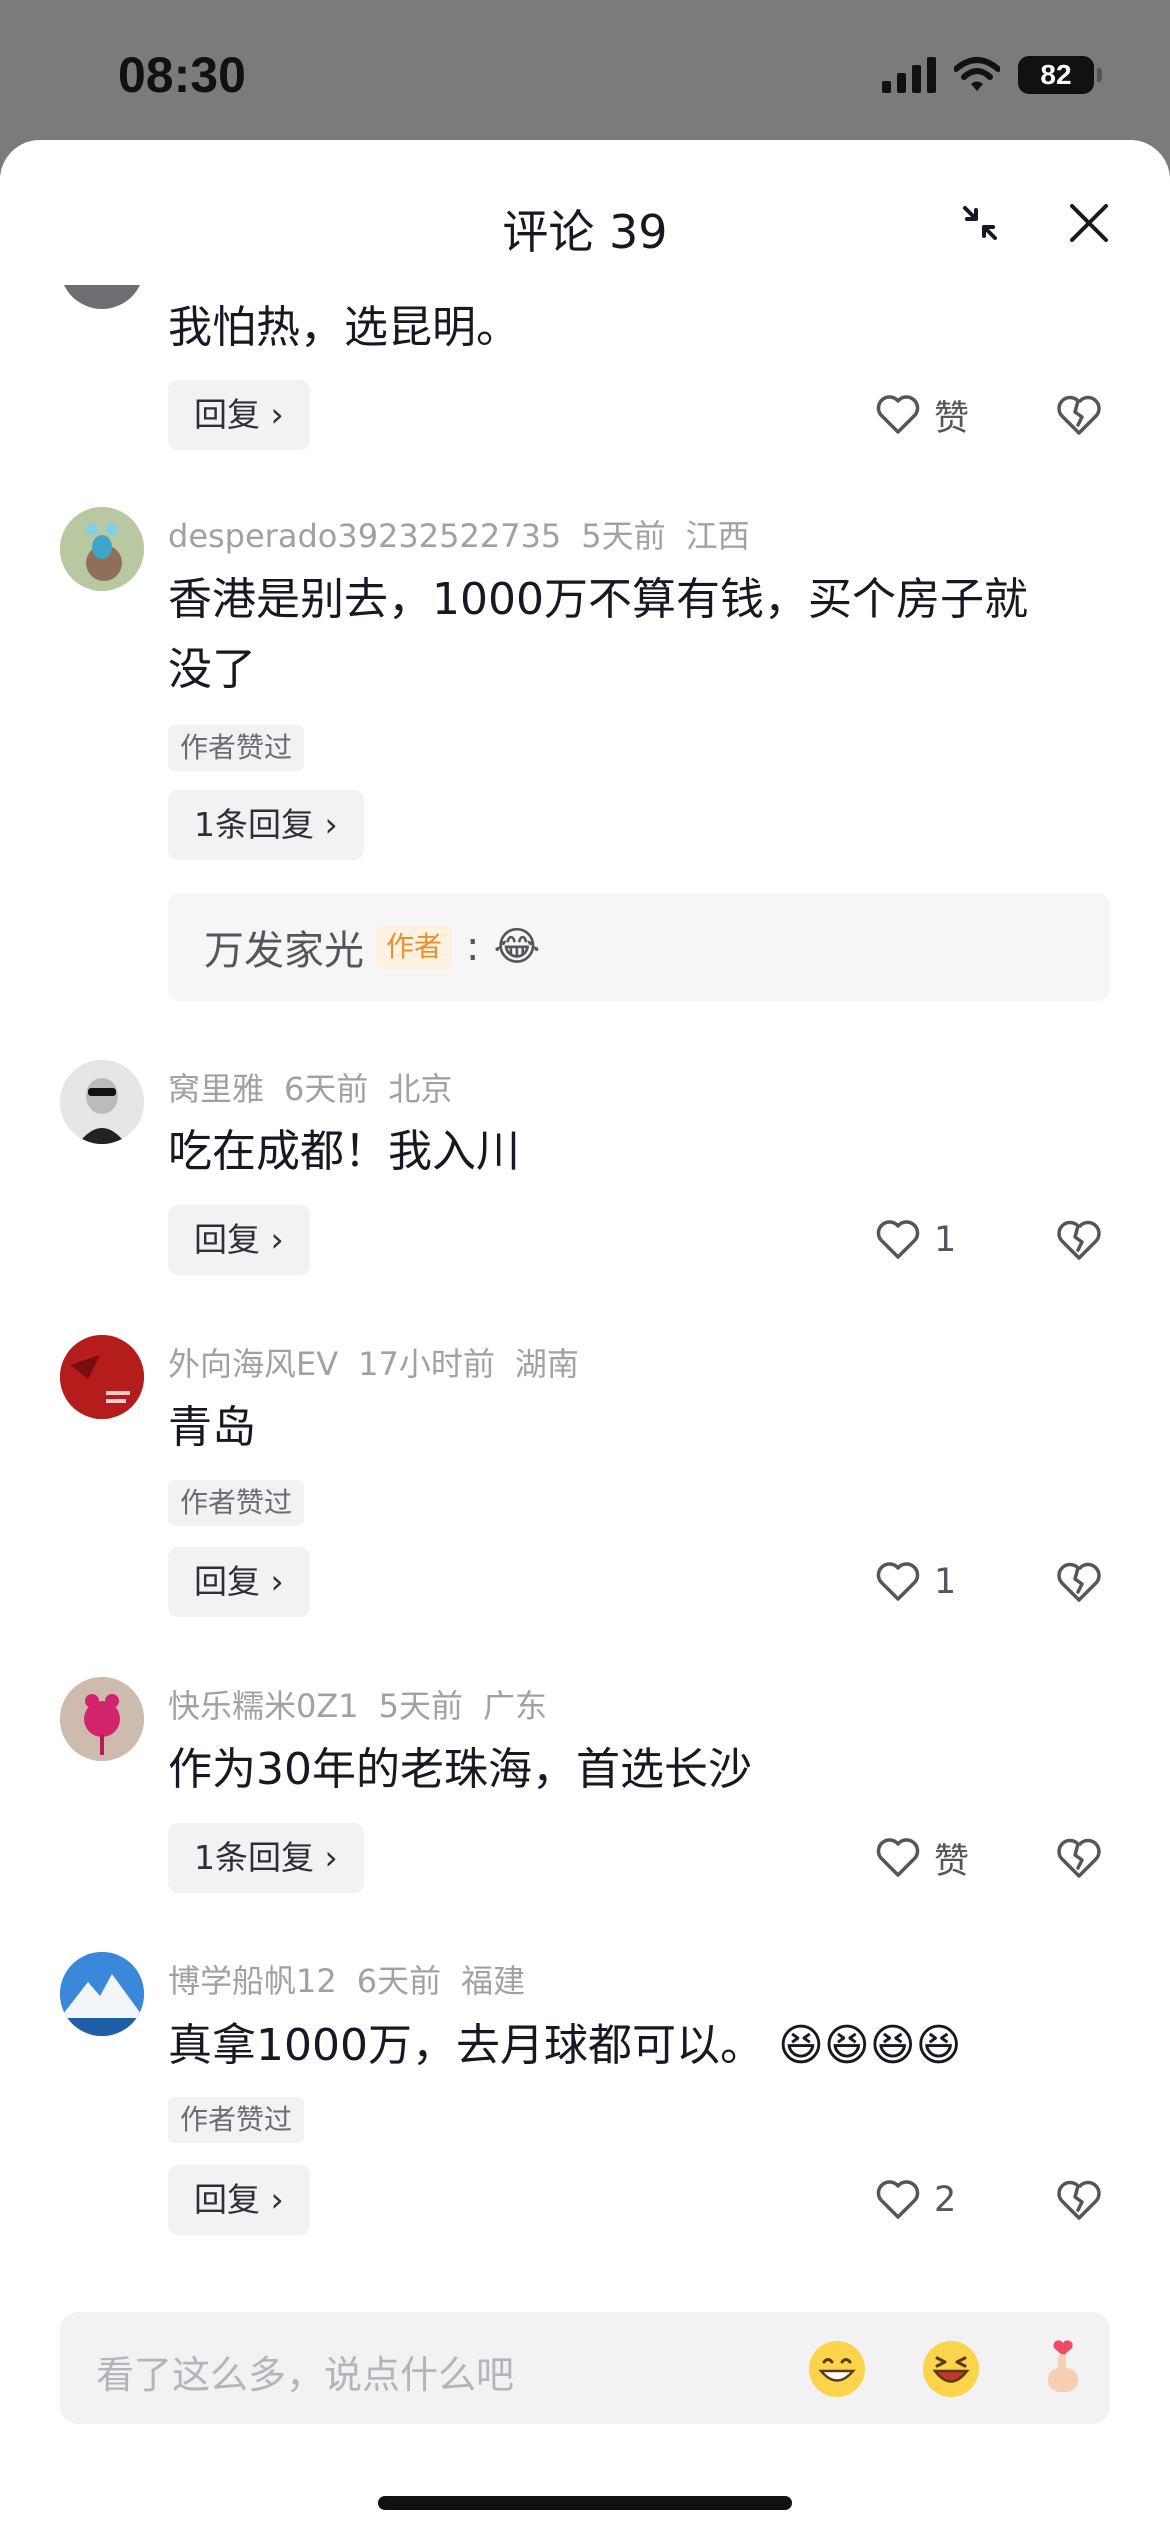  What do you see at coordinates (252, 1981) in the screenshot?
I see `username: 博学船帆12` at bounding box center [252, 1981].